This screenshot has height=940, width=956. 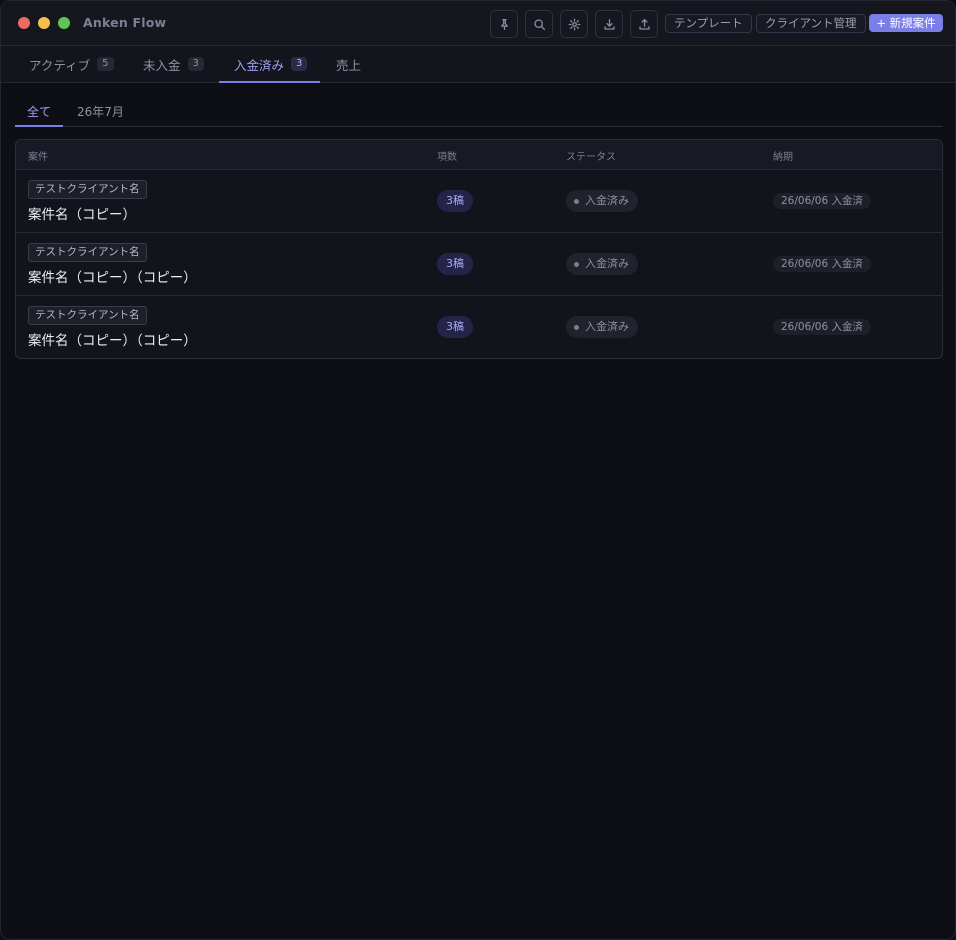 I want to click on tab-count-badge: 5, so click(x=105, y=64).